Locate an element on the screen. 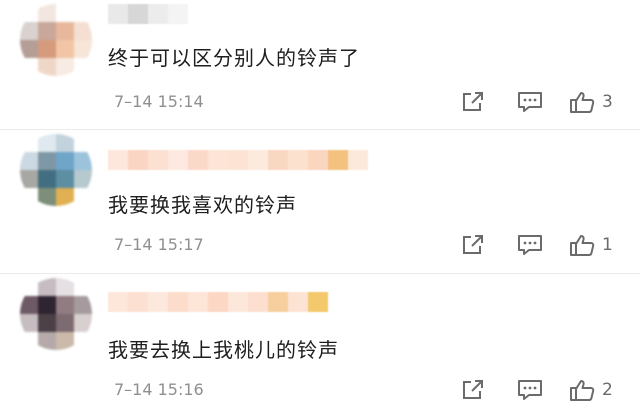  comment-text: 我要换我喜欢的铃声 is located at coordinates (202, 205).